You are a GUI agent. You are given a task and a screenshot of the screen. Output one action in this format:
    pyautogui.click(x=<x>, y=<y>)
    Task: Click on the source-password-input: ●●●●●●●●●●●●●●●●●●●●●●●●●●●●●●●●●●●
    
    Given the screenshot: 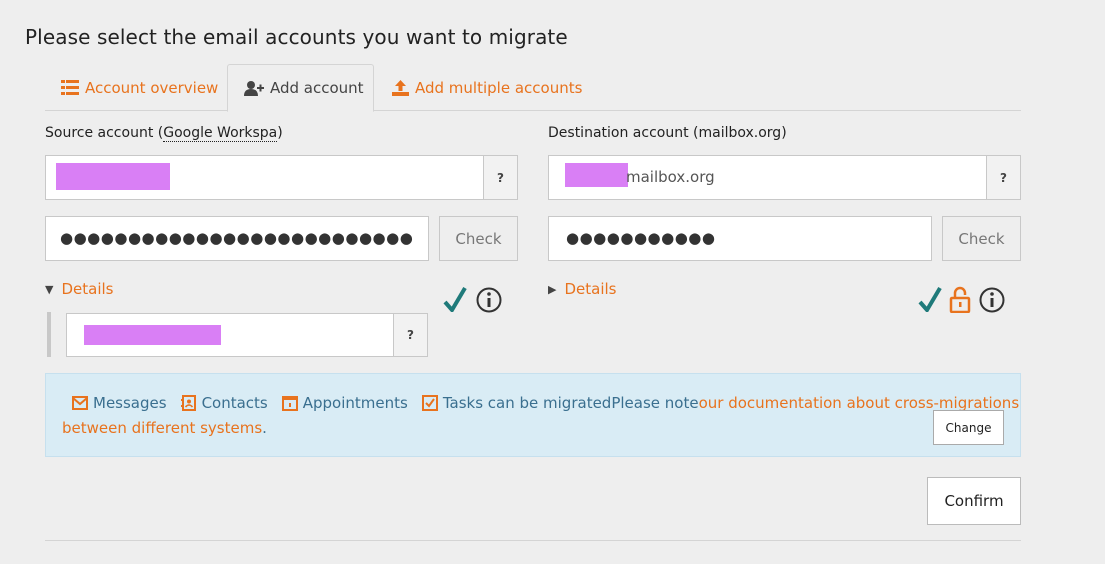 What is the action you would take?
    pyautogui.click(x=237, y=238)
    